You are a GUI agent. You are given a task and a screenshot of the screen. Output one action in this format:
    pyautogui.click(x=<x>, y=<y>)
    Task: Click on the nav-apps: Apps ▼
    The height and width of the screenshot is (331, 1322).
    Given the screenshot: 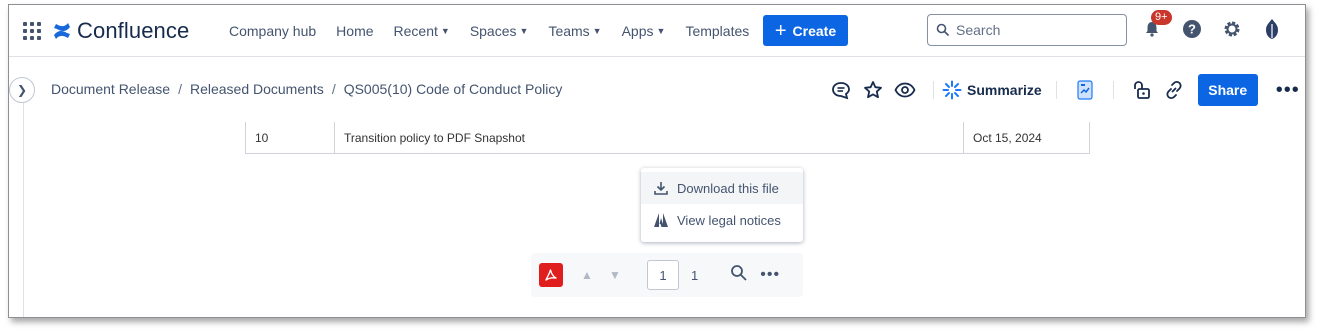 What is the action you would take?
    pyautogui.click(x=644, y=31)
    